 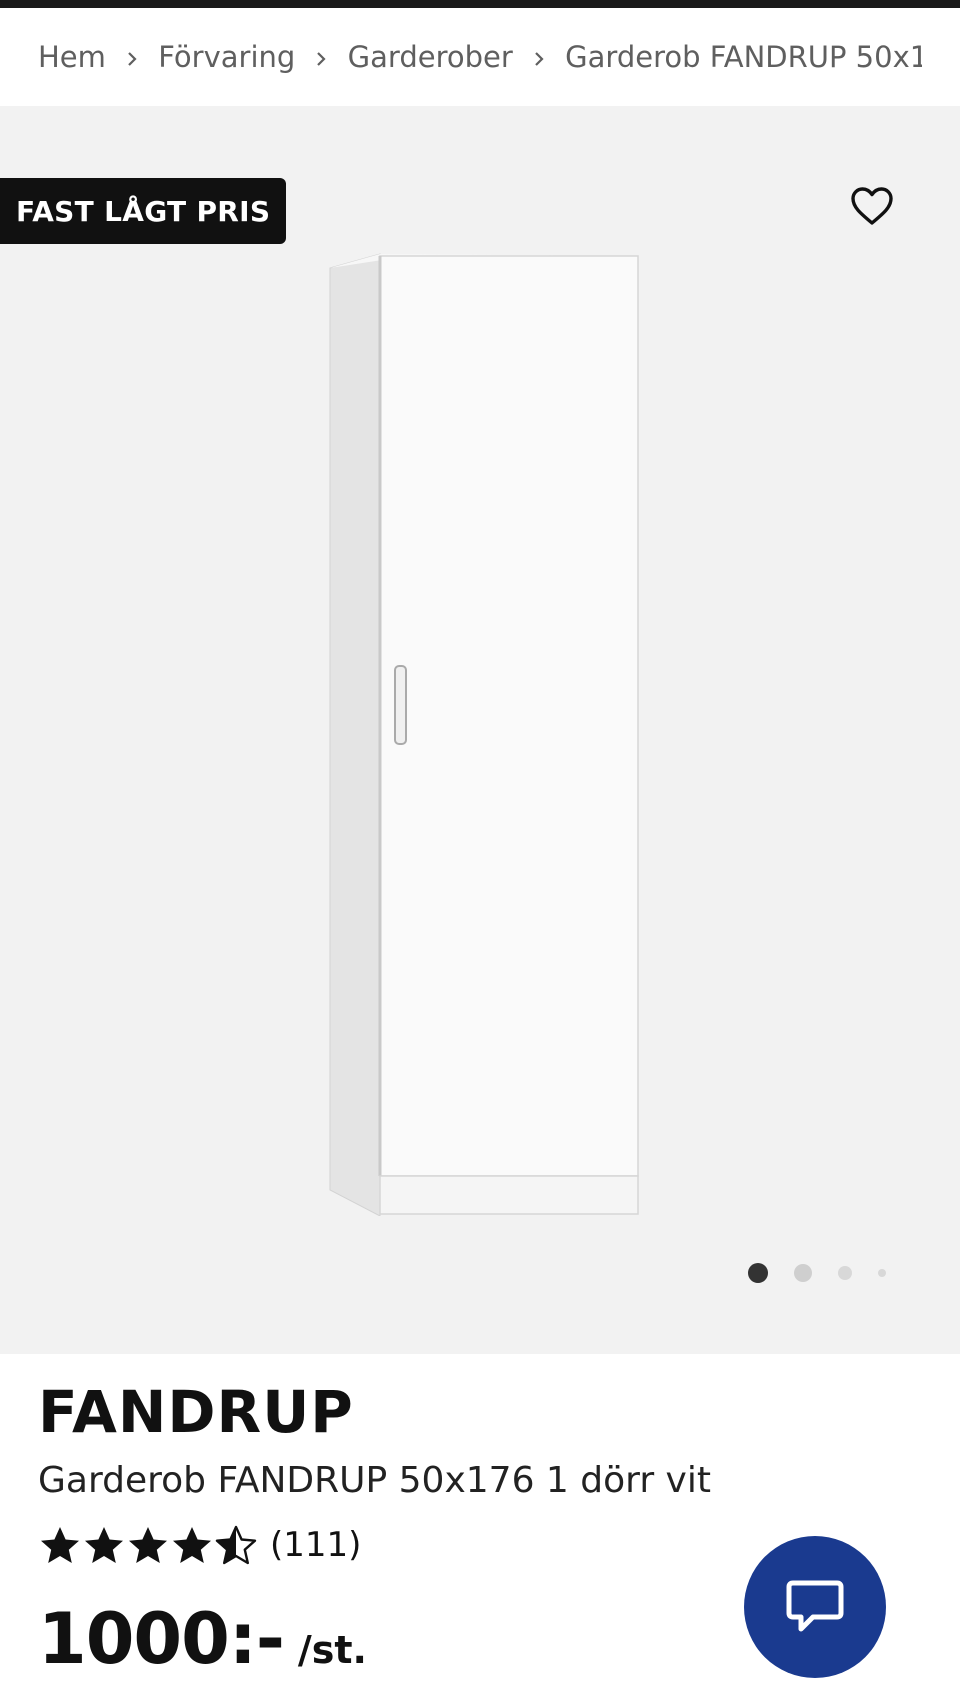 What do you see at coordinates (480, 4) in the screenshot?
I see `top-bar` at bounding box center [480, 4].